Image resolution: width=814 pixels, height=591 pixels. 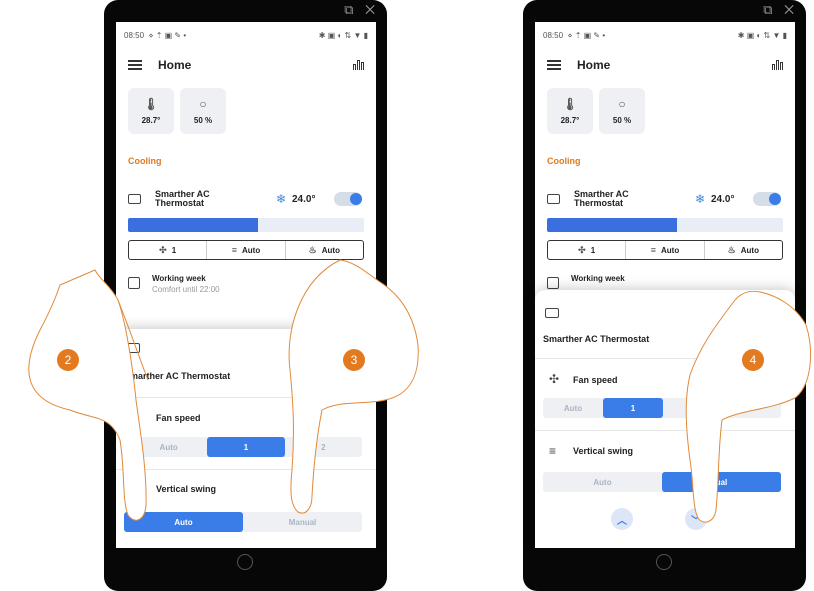 I want to click on step-badge: 4, so click(x=753, y=360).